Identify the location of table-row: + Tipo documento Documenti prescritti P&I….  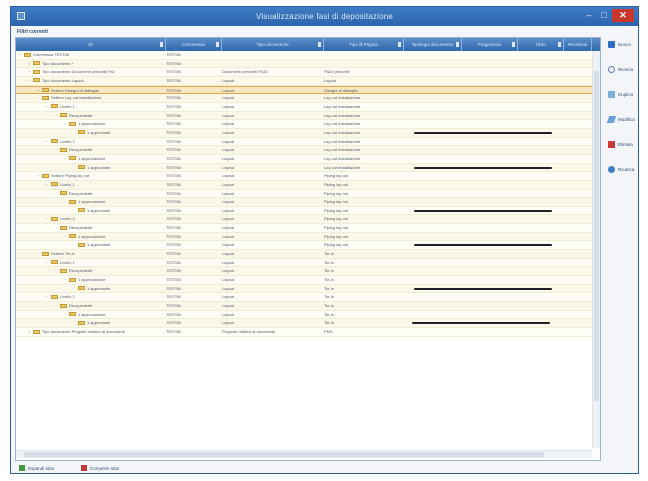
(308, 72).